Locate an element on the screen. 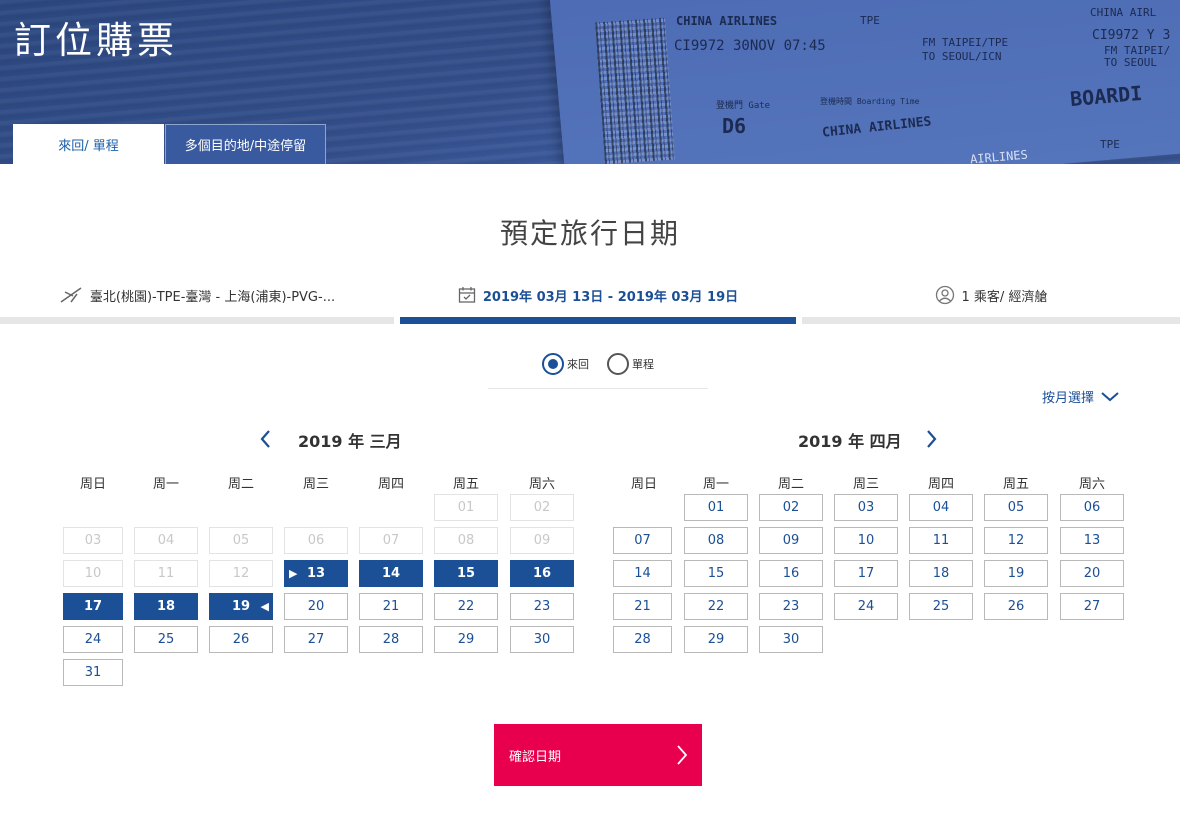 This screenshot has width=1180, height=823. day-number: 05 is located at coordinates (1016, 507).